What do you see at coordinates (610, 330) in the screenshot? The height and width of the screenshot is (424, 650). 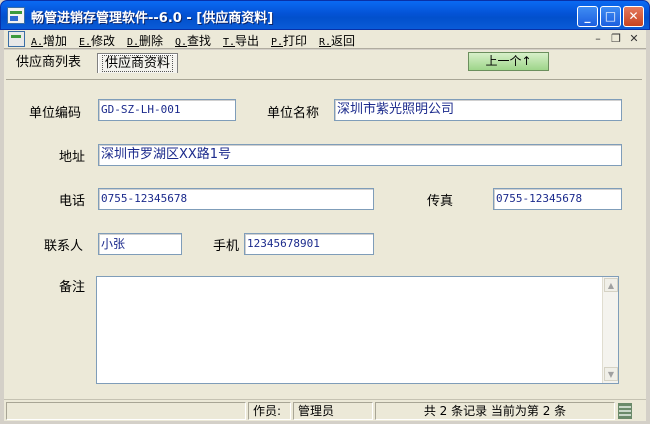 I see `memo-scrollbar: ▲ ▼` at bounding box center [610, 330].